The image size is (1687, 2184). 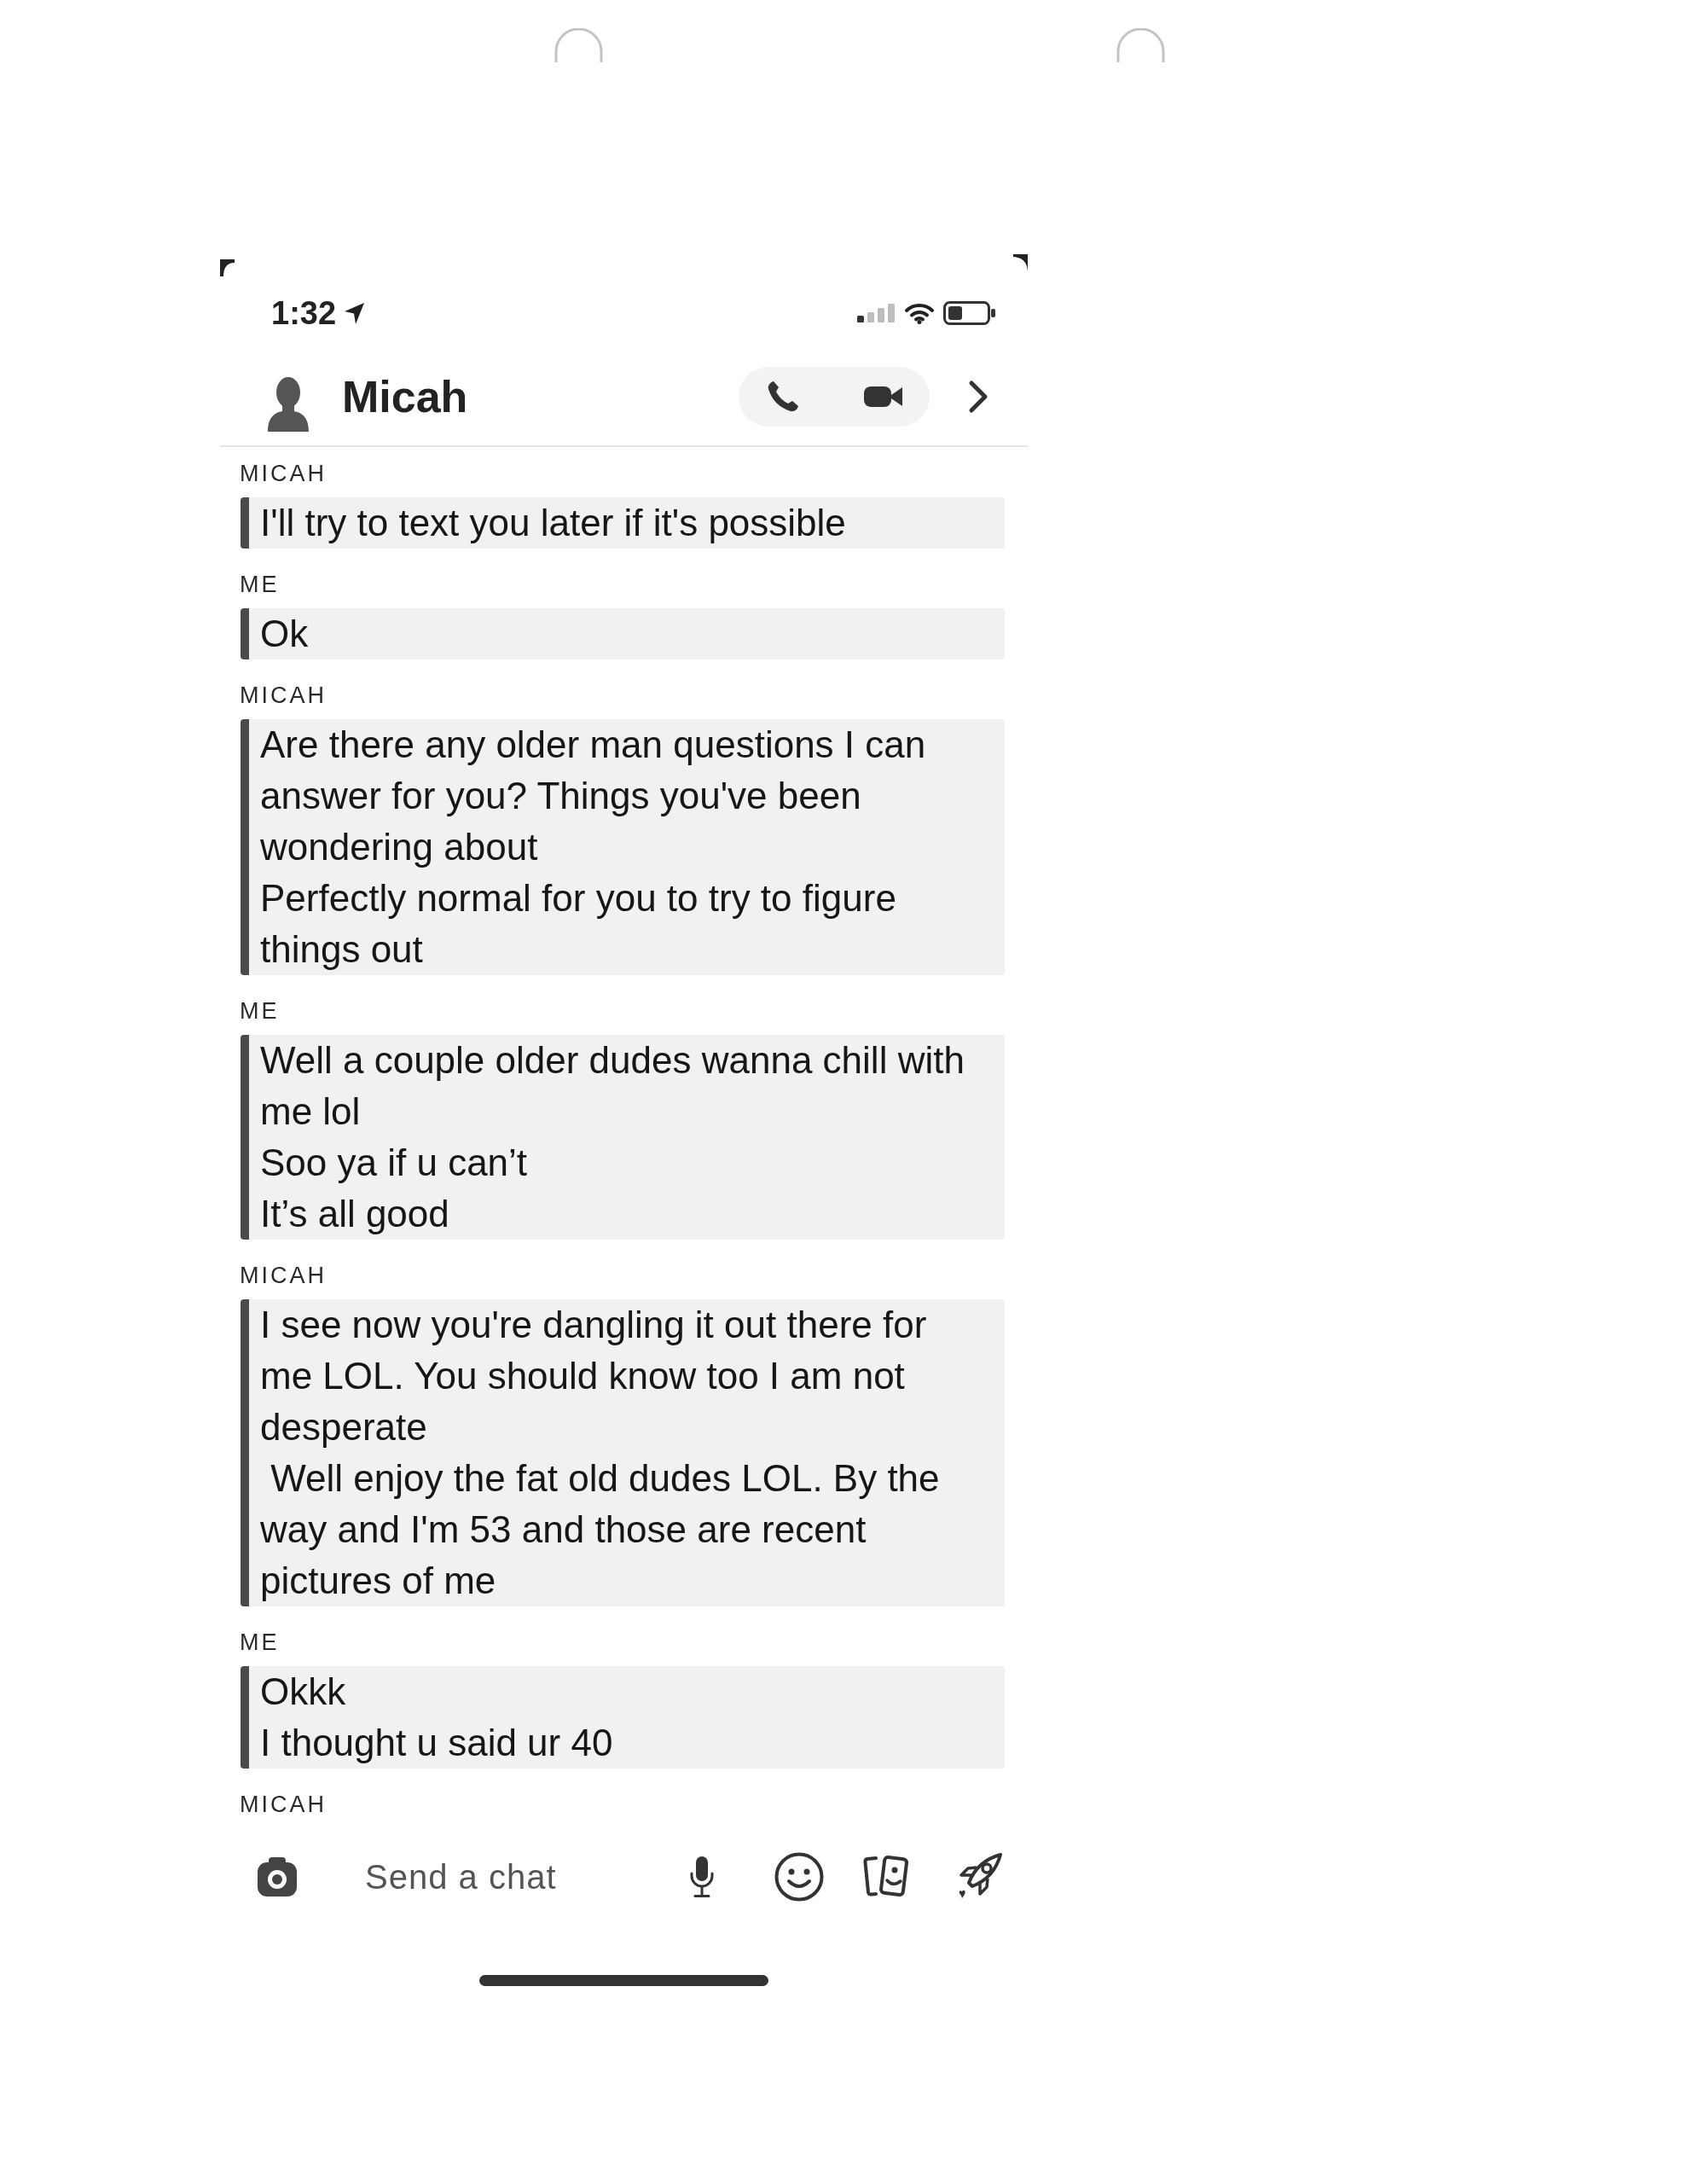 I want to click on battery-icon, so click(x=969, y=313).